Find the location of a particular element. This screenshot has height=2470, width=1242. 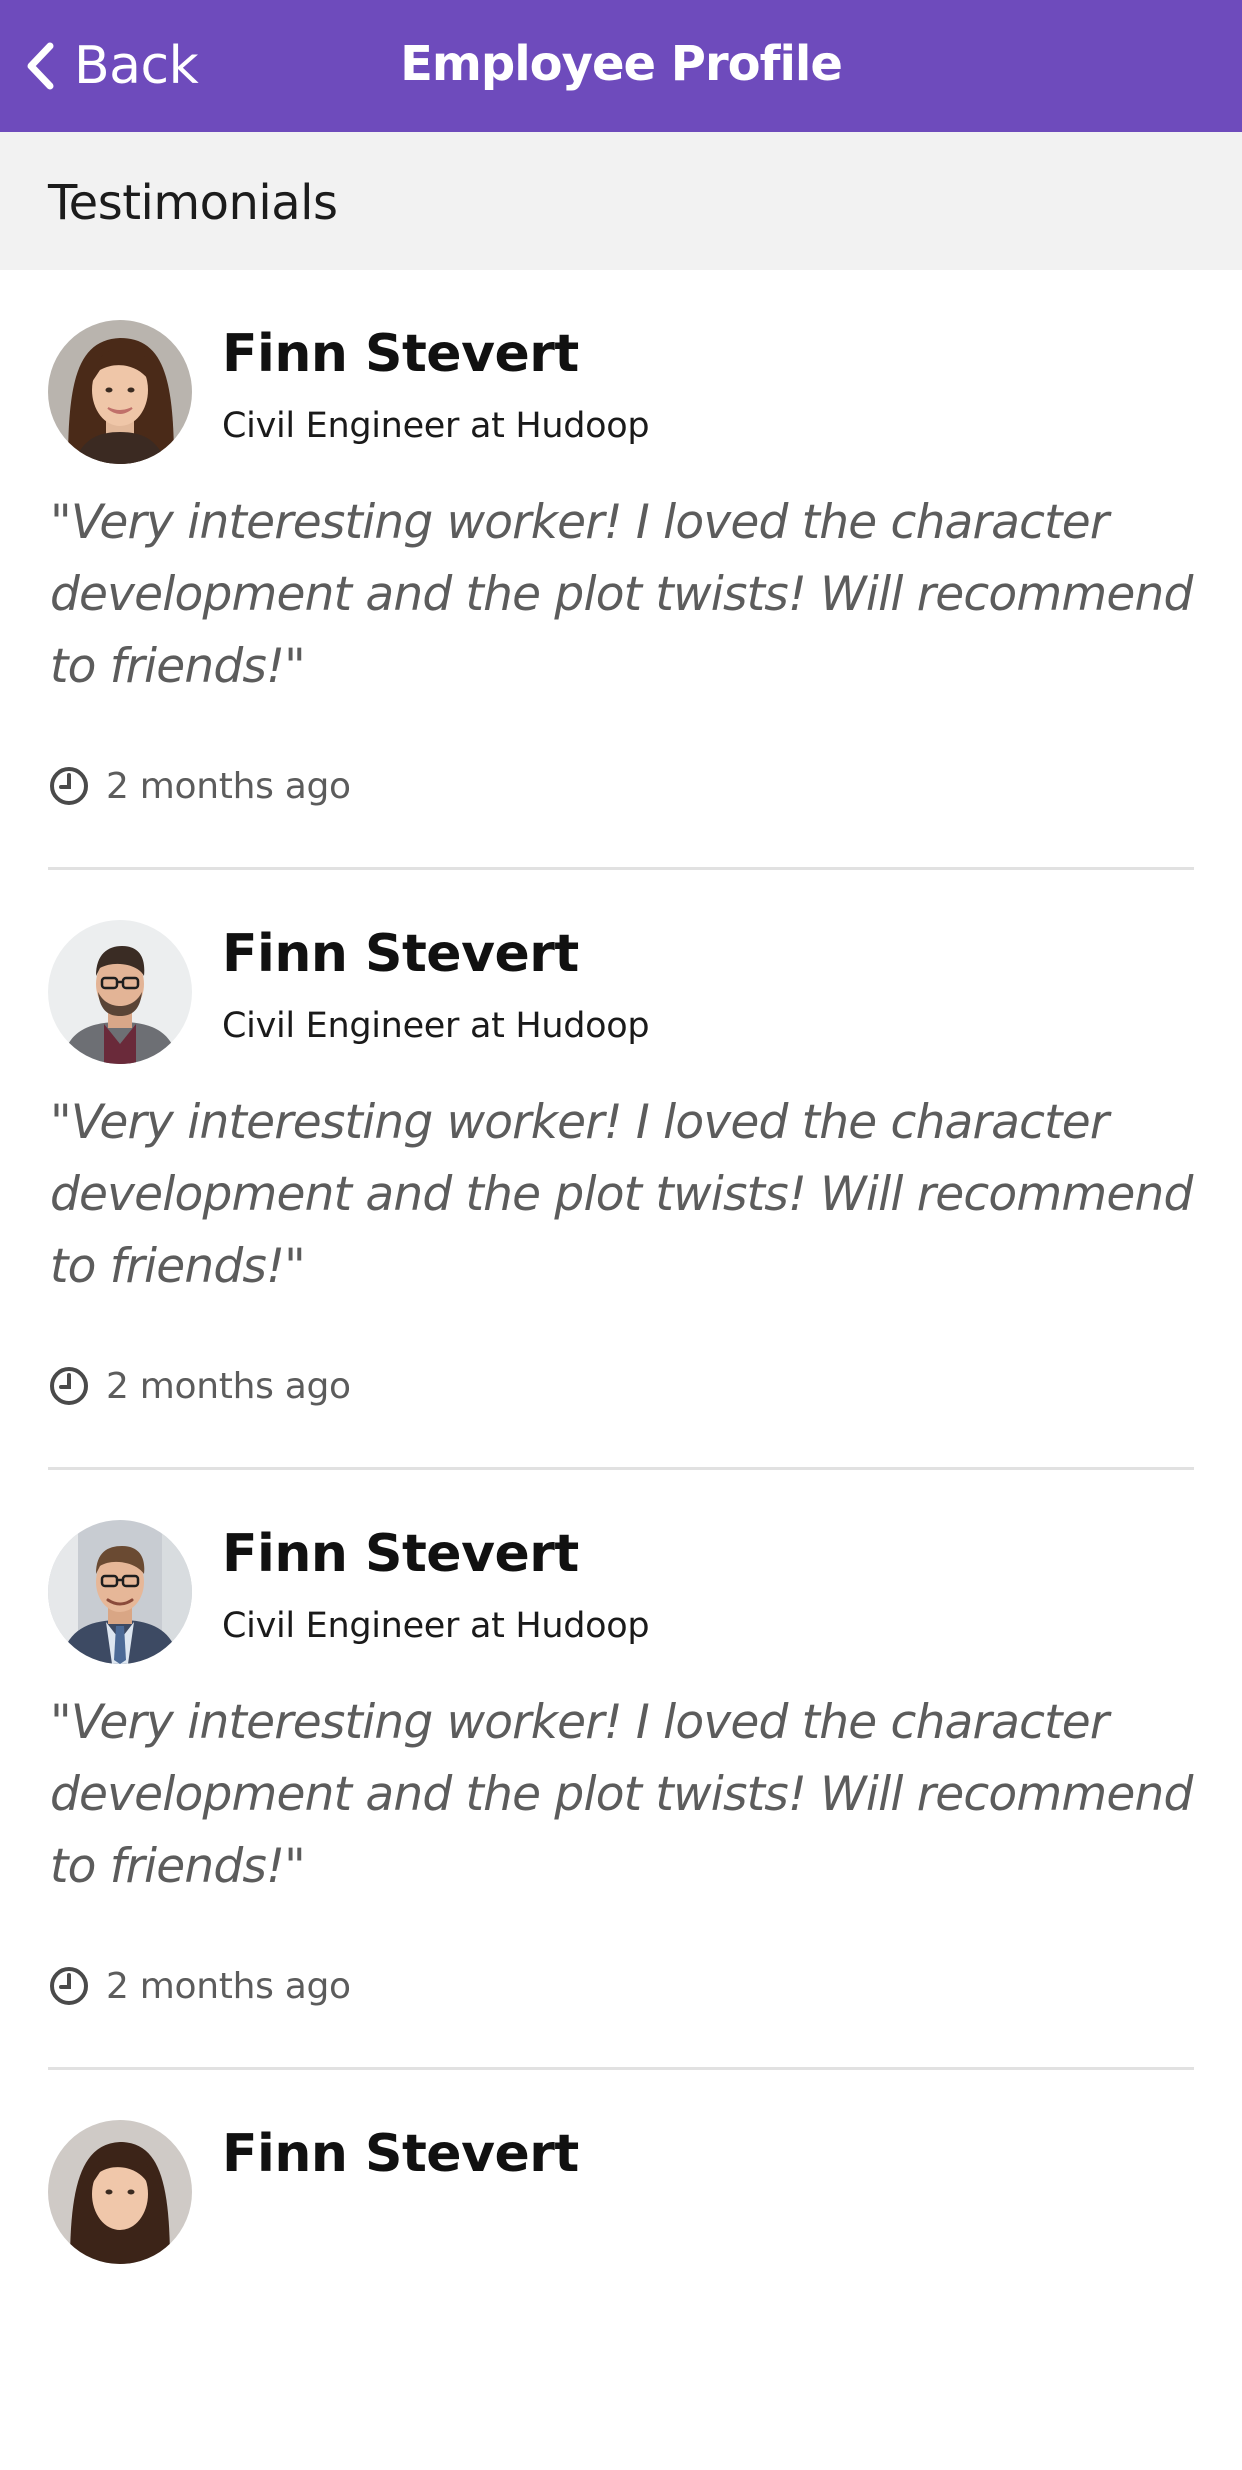

navigation-bar: Back Employee Profile is located at coordinates (621, 66).